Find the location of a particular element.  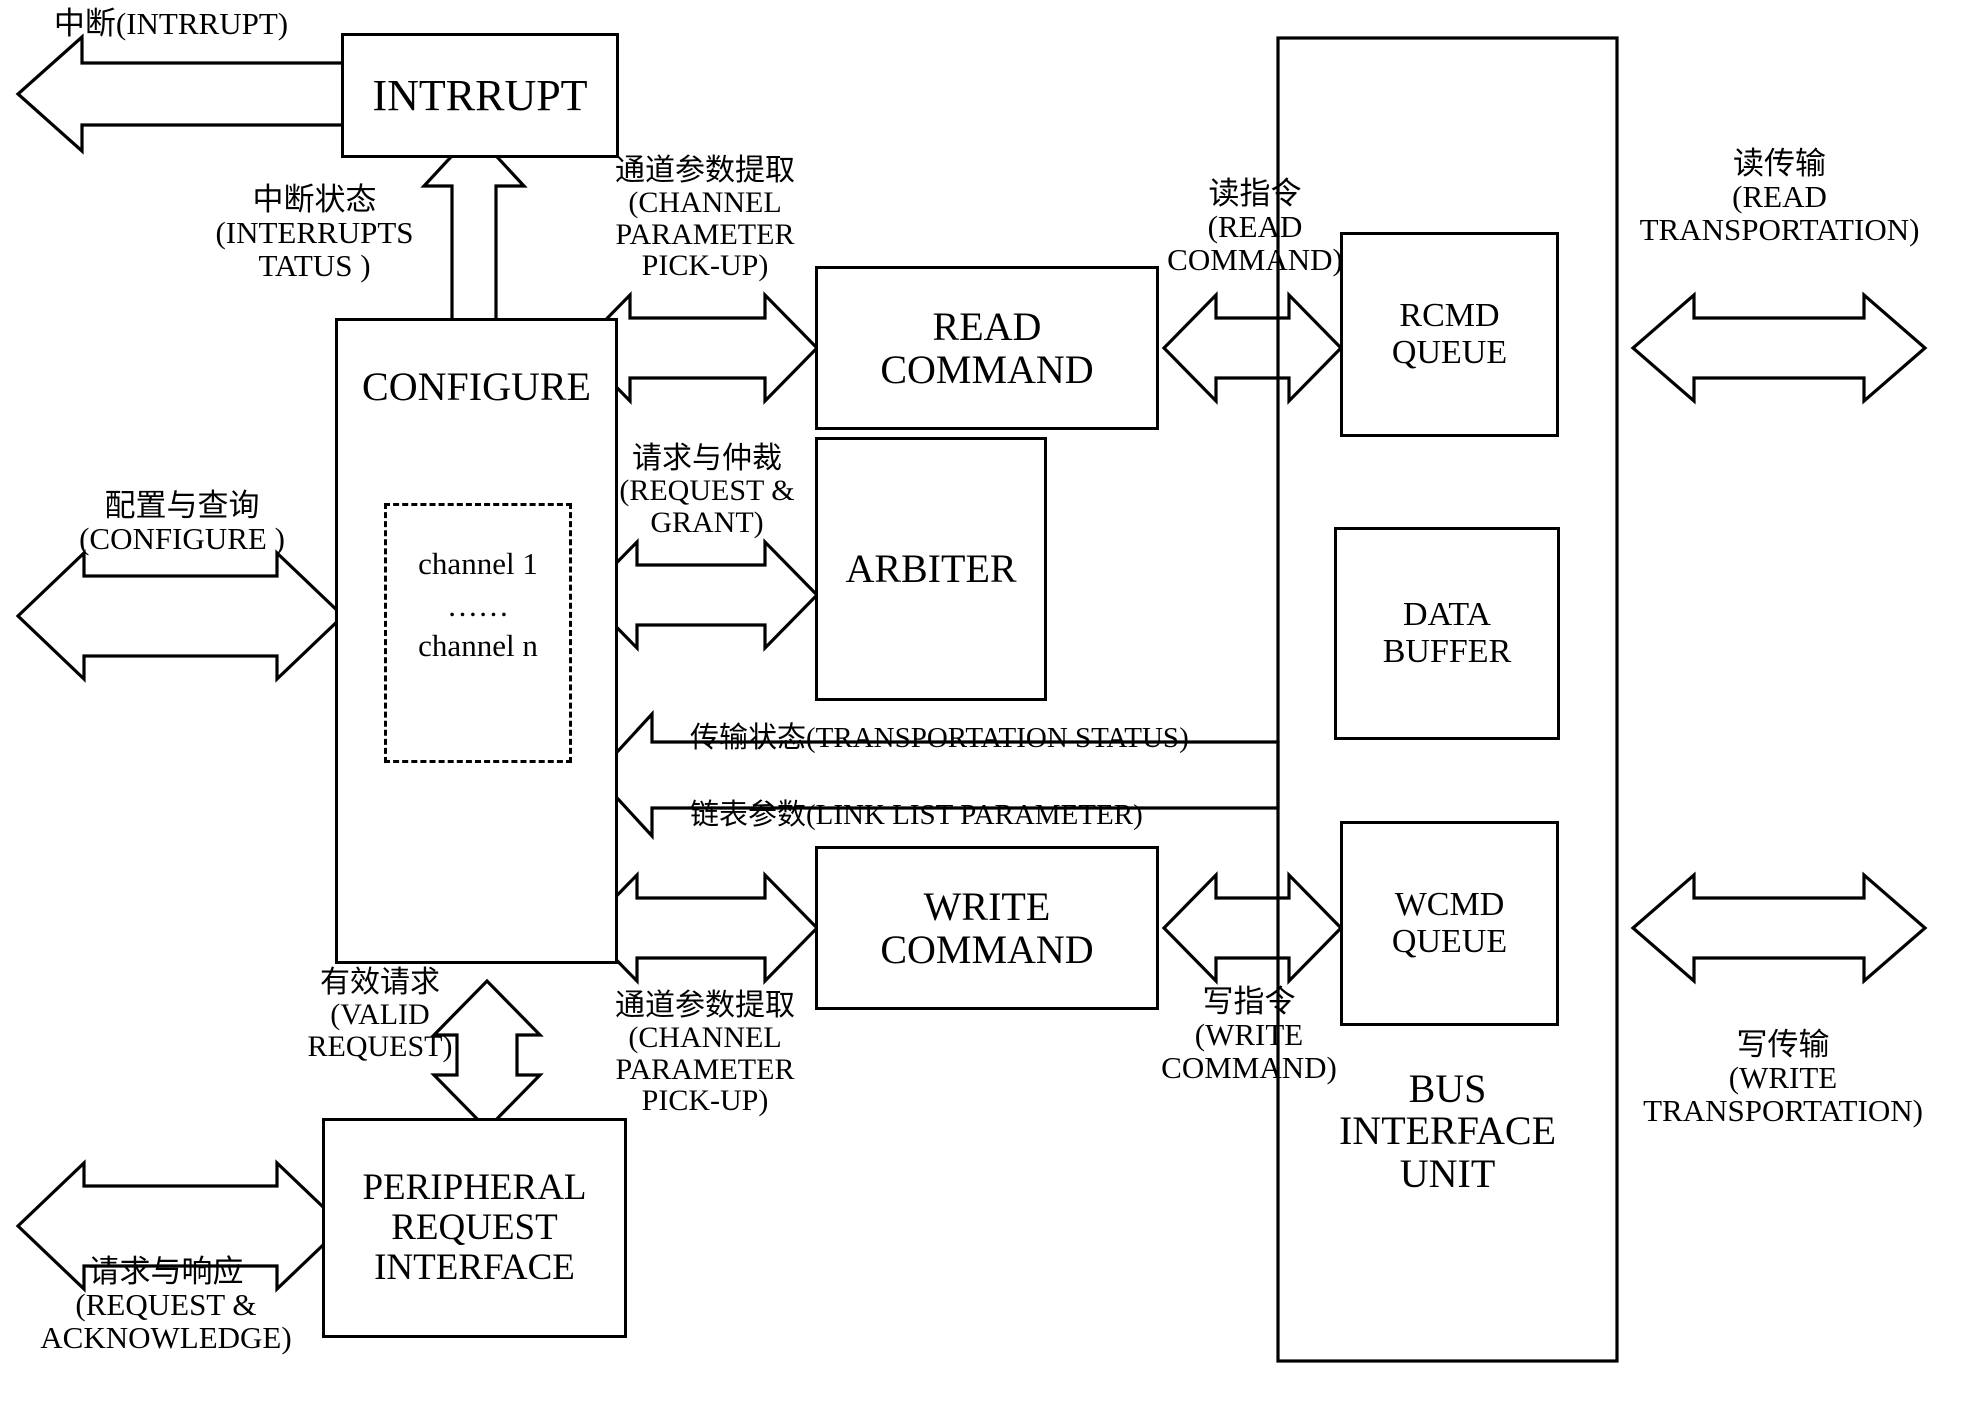

block-read-command-label: READ COMMAND is located at coordinates (987, 347).